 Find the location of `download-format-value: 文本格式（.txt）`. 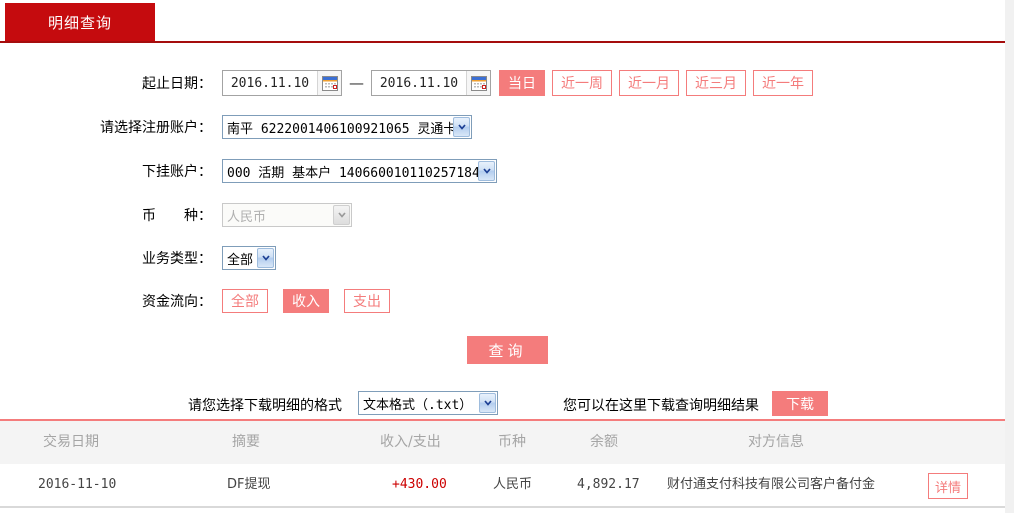

download-format-value: 文本格式（.txt） is located at coordinates (418, 405).